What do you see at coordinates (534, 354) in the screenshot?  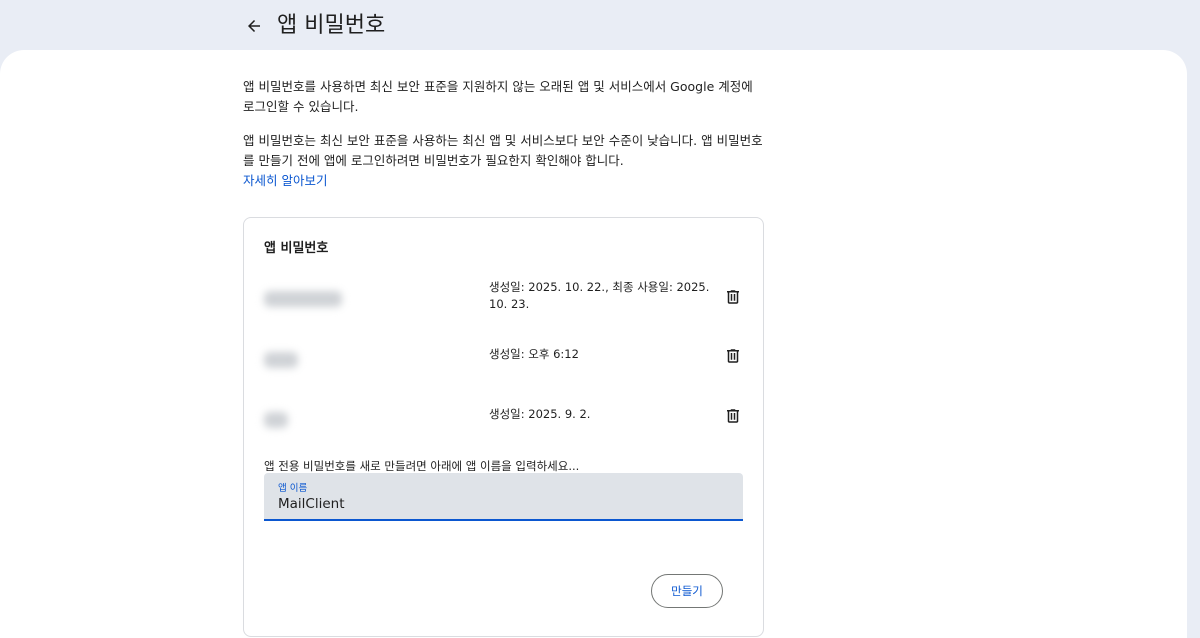 I see `password-meta: 생성일: 오후 6:12` at bounding box center [534, 354].